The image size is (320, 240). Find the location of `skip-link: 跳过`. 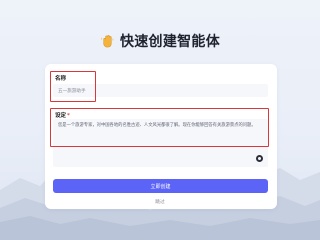

skip-link: 跳过 is located at coordinates (160, 201).